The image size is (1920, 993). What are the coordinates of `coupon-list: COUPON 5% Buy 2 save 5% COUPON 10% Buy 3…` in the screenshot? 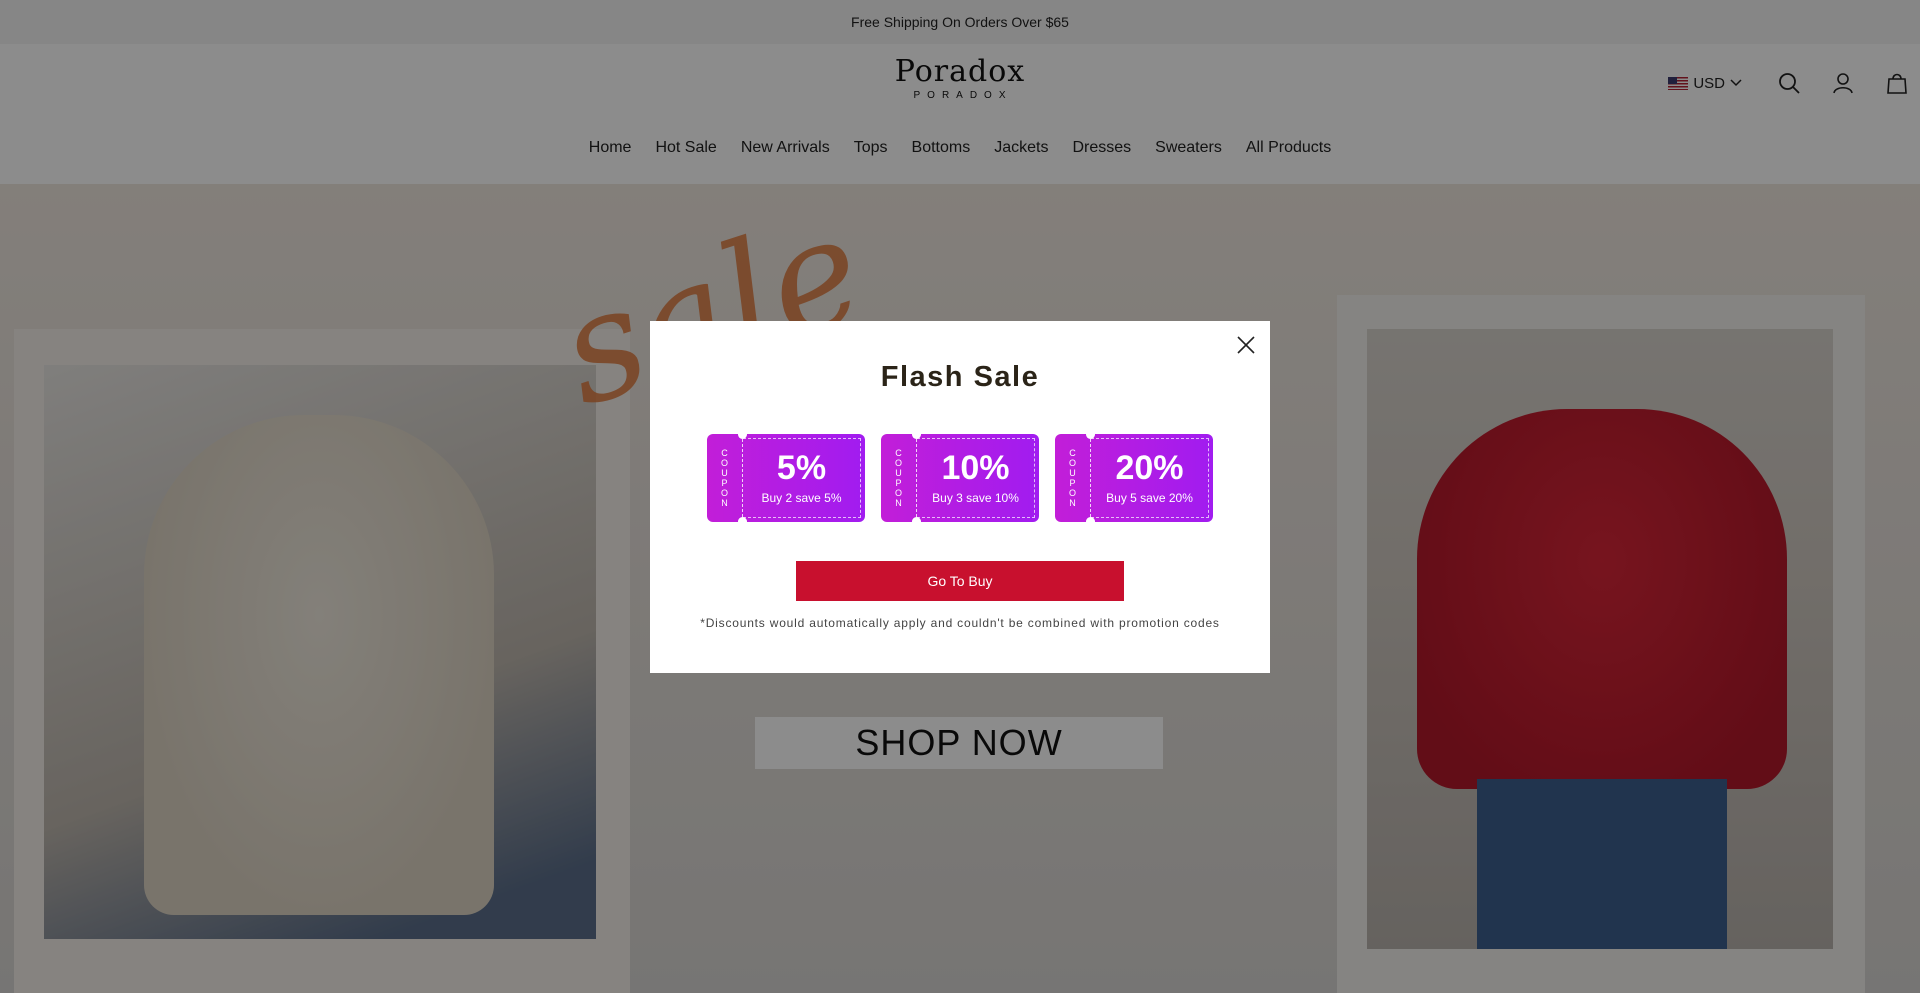 It's located at (960, 478).